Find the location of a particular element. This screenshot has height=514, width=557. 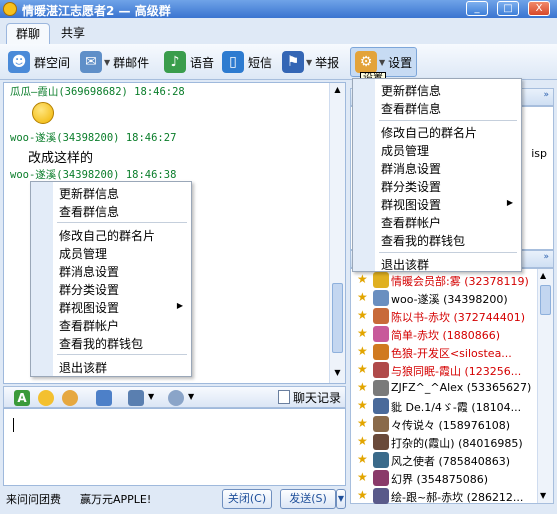

history-icon is located at coordinates (284, 397).